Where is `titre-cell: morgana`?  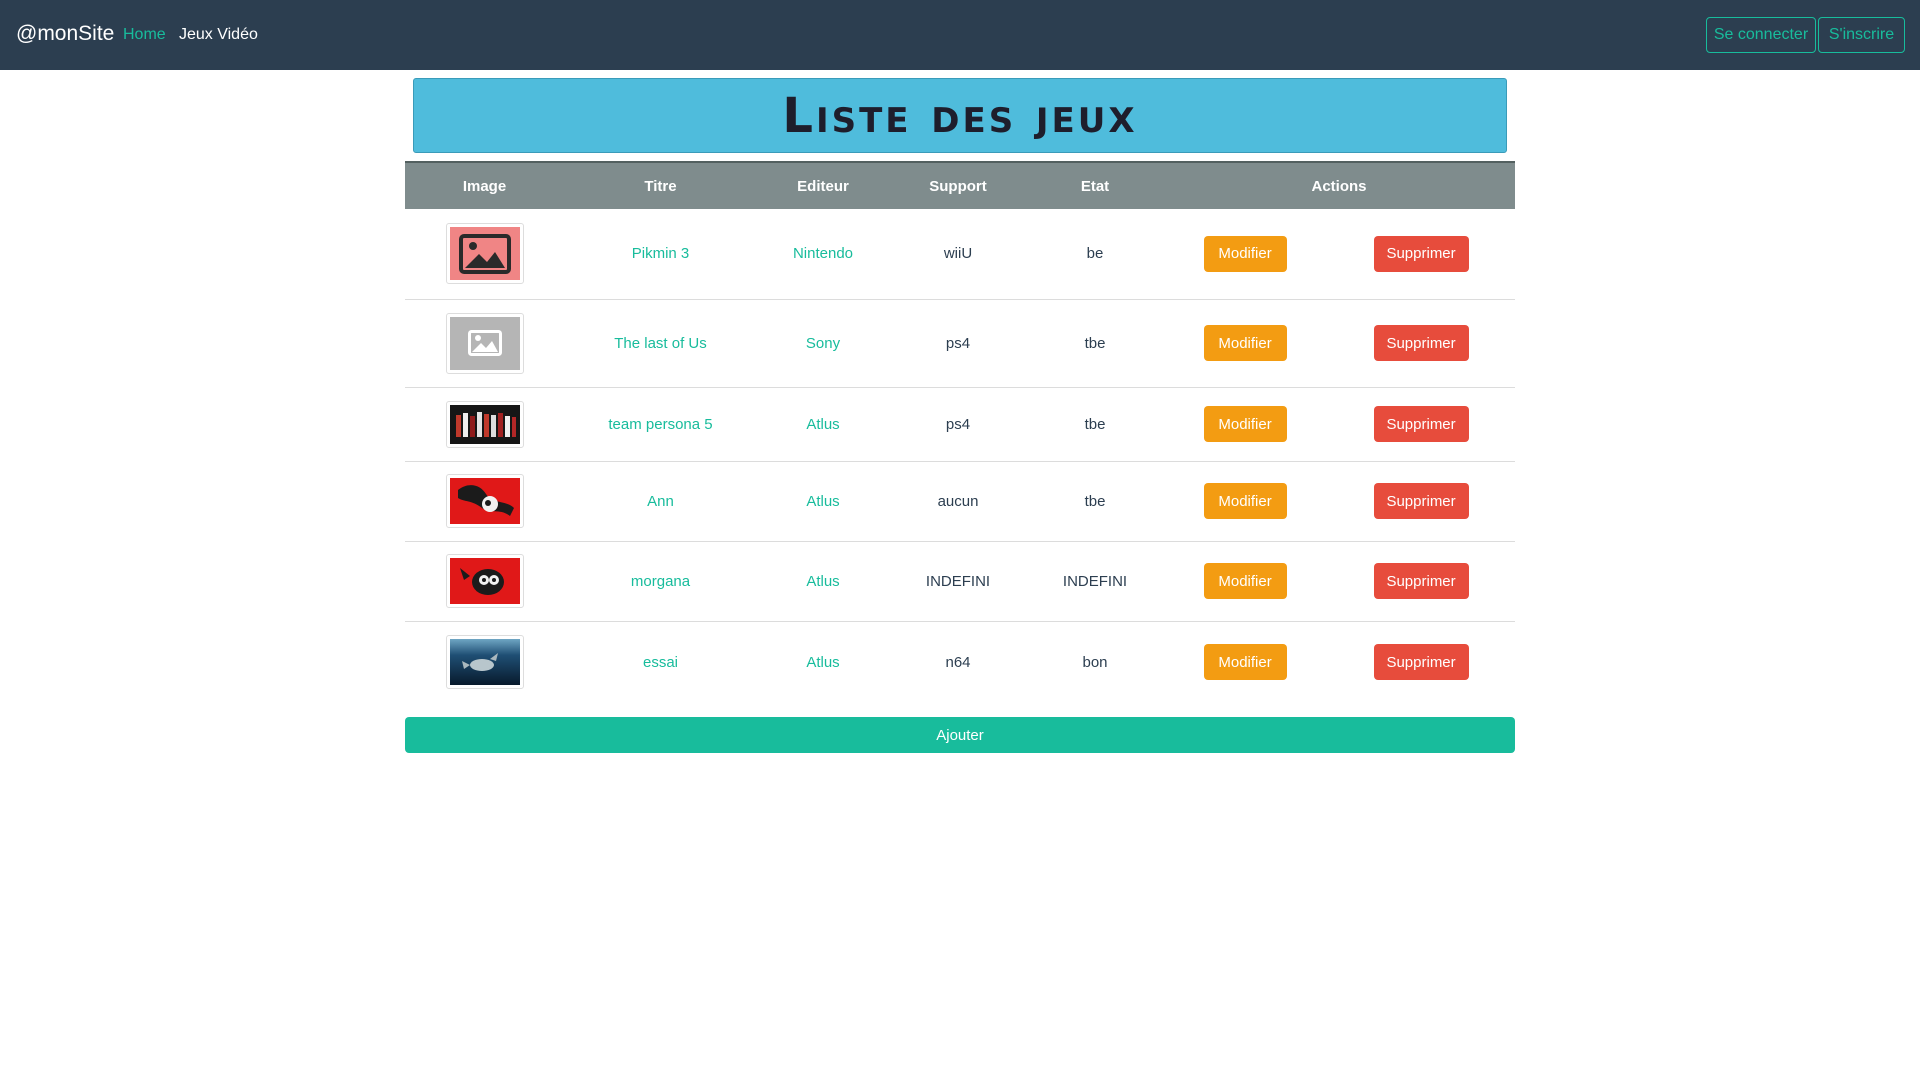
titre-cell: morgana is located at coordinates (660, 580).